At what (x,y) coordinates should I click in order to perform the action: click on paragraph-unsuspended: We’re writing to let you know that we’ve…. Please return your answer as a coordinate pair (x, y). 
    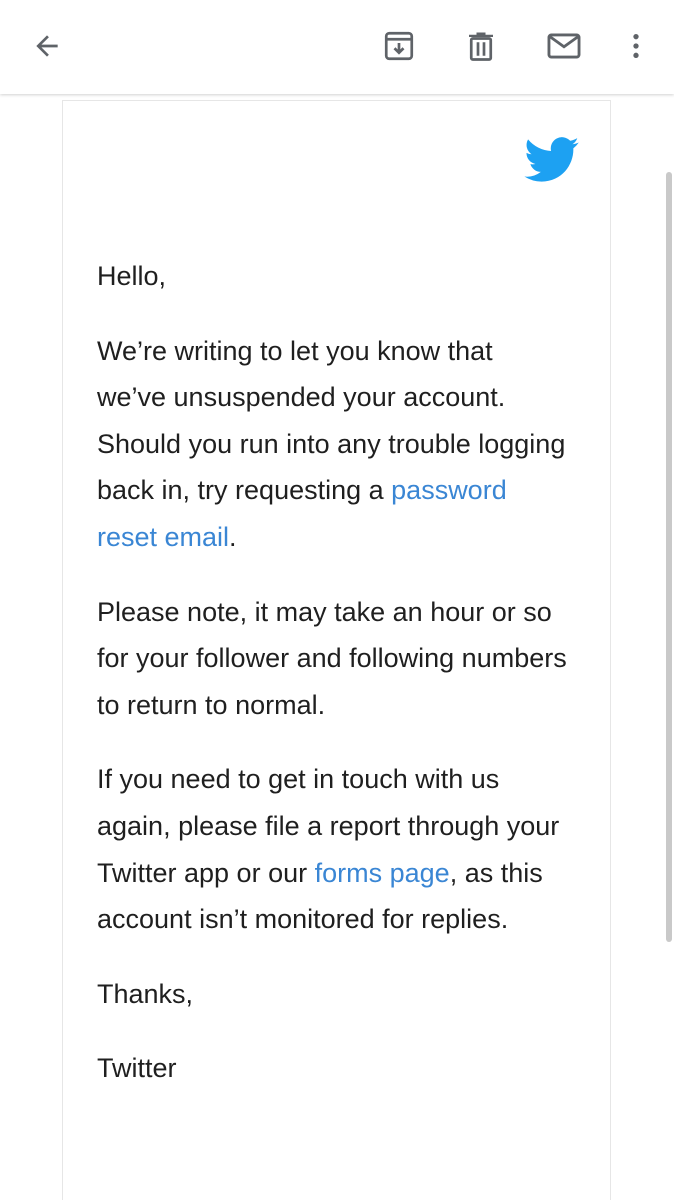
    Looking at the image, I should click on (332, 444).